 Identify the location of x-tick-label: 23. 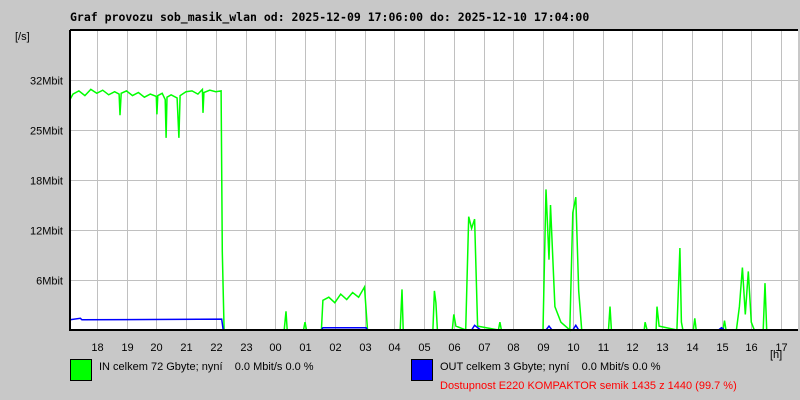
(246, 348).